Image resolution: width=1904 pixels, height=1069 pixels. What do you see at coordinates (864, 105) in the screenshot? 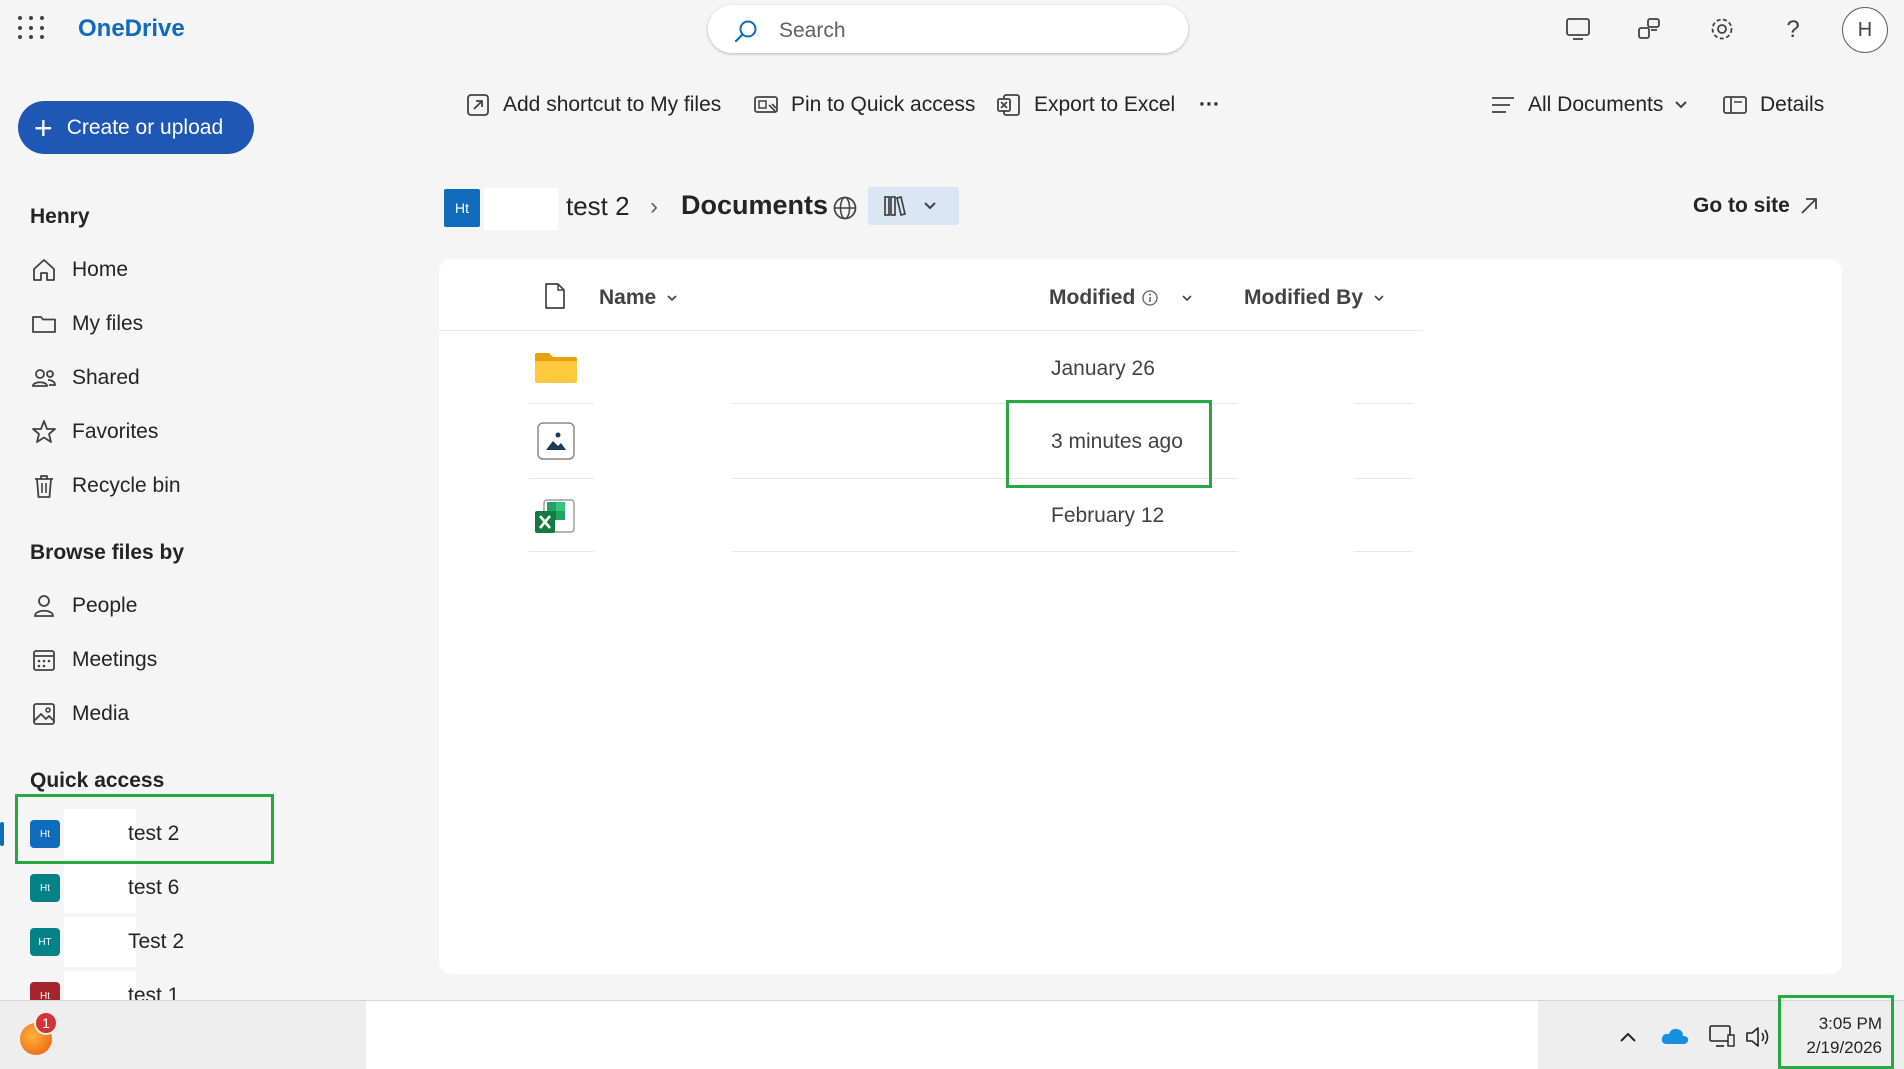
I see `pin-quick-access-button: Pin to Quick access` at bounding box center [864, 105].